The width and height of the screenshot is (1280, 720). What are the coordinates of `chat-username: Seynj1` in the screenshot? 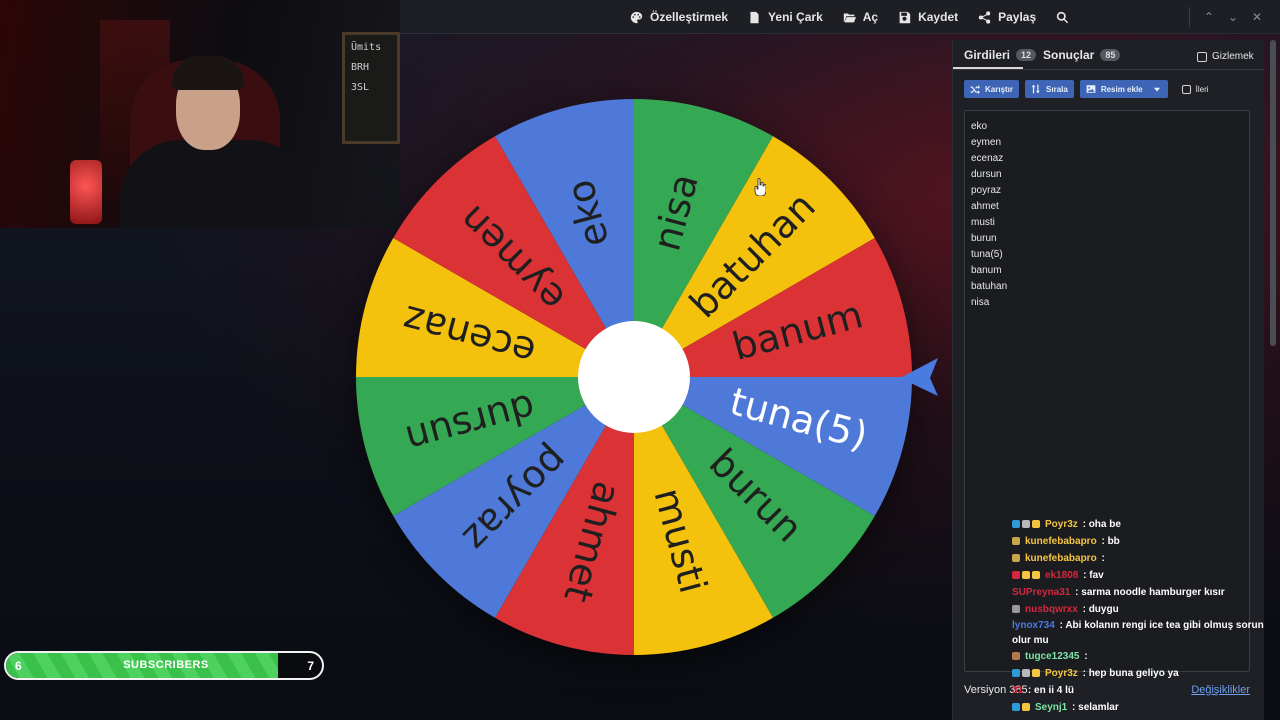 It's located at (1051, 707).